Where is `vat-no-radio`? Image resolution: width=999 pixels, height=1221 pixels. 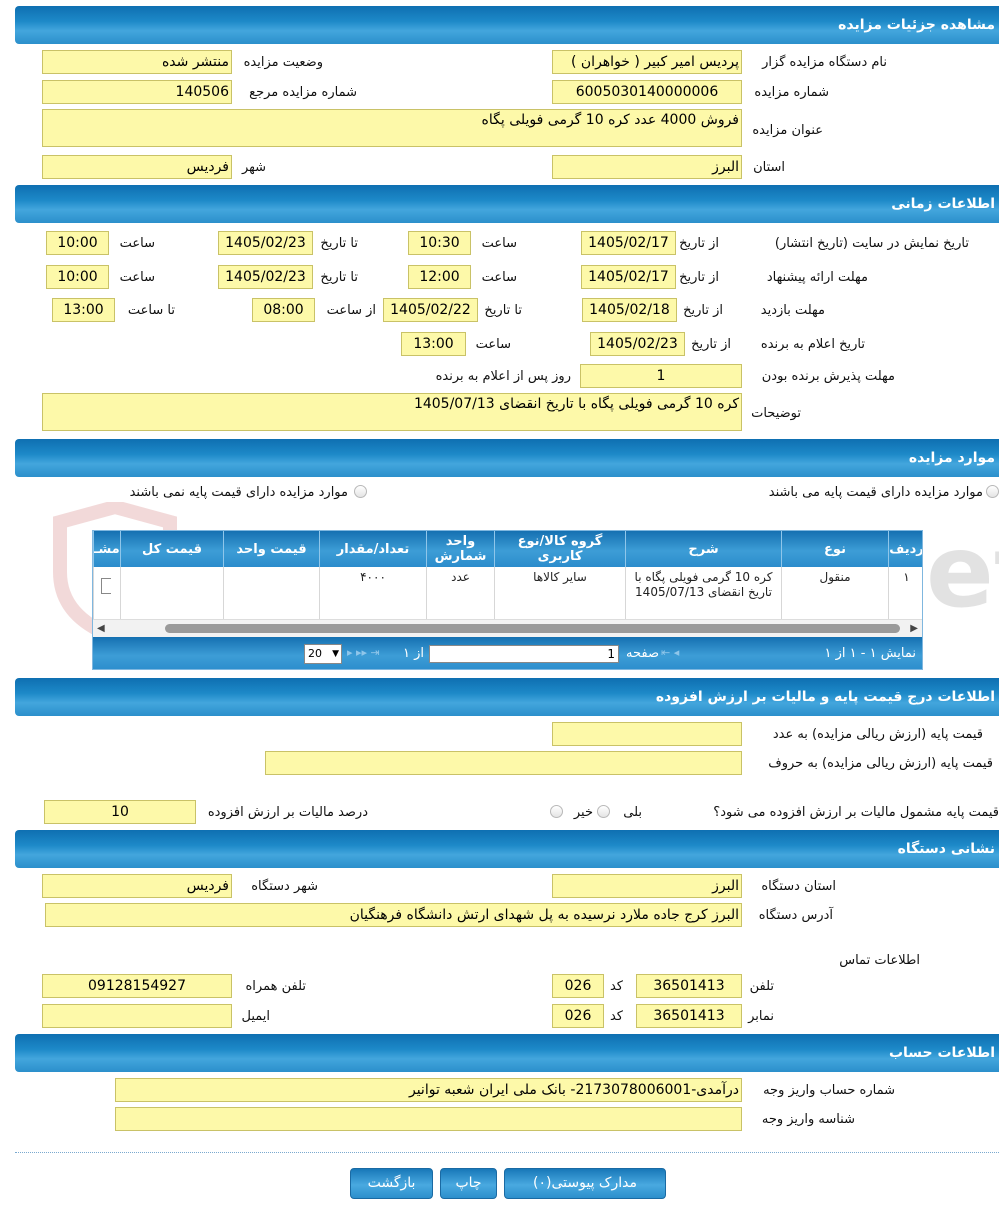 vat-no-radio is located at coordinates (556, 811).